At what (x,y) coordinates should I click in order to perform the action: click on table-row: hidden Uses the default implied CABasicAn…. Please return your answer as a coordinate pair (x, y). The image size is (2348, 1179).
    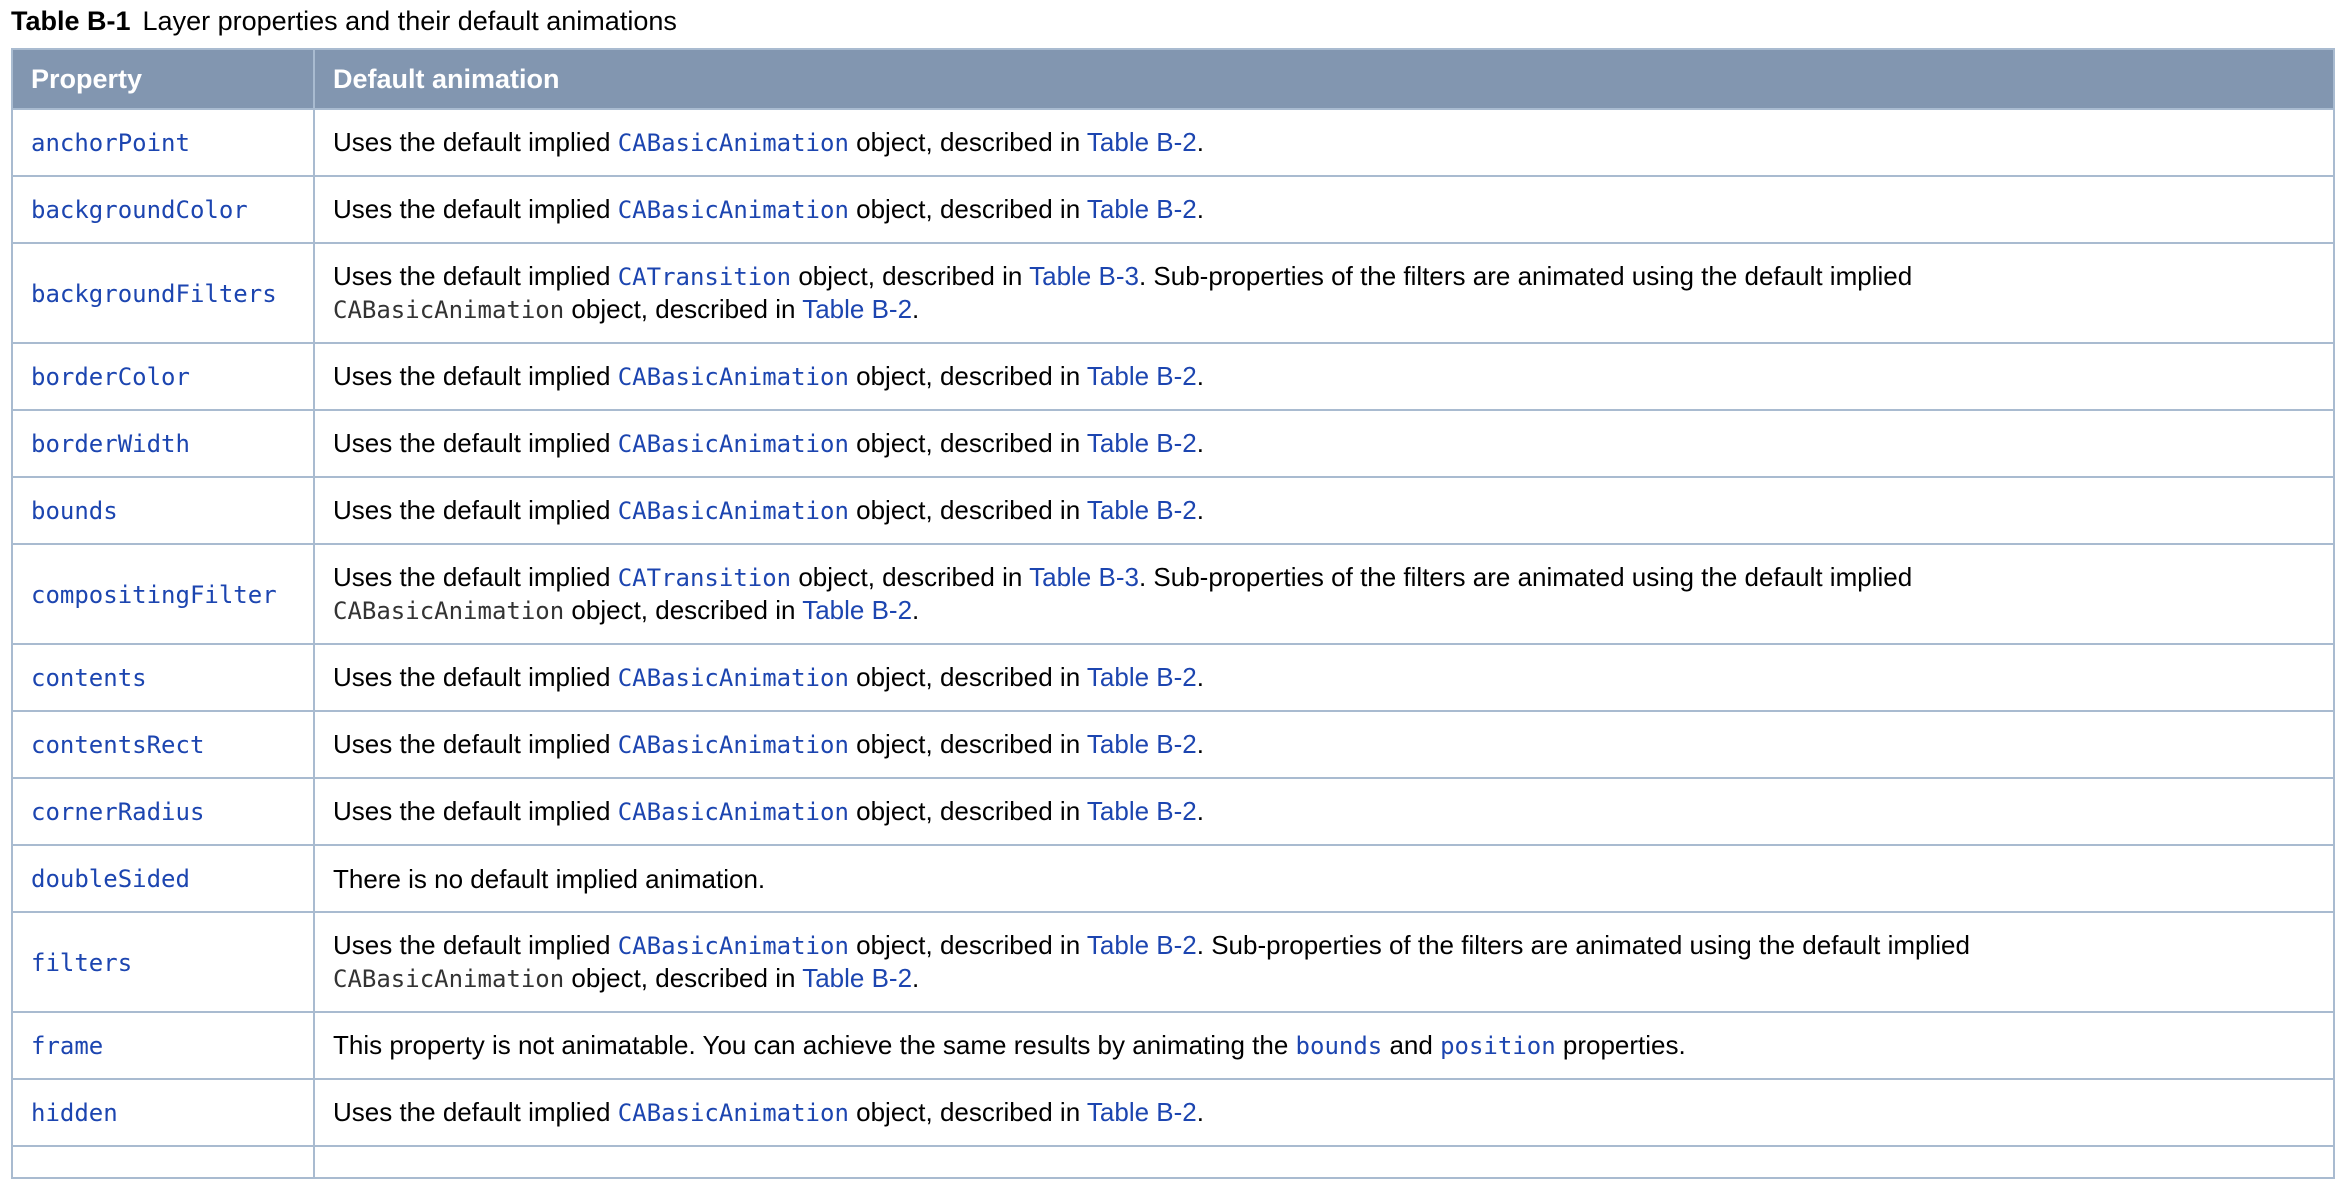
    Looking at the image, I should click on (1173, 1112).